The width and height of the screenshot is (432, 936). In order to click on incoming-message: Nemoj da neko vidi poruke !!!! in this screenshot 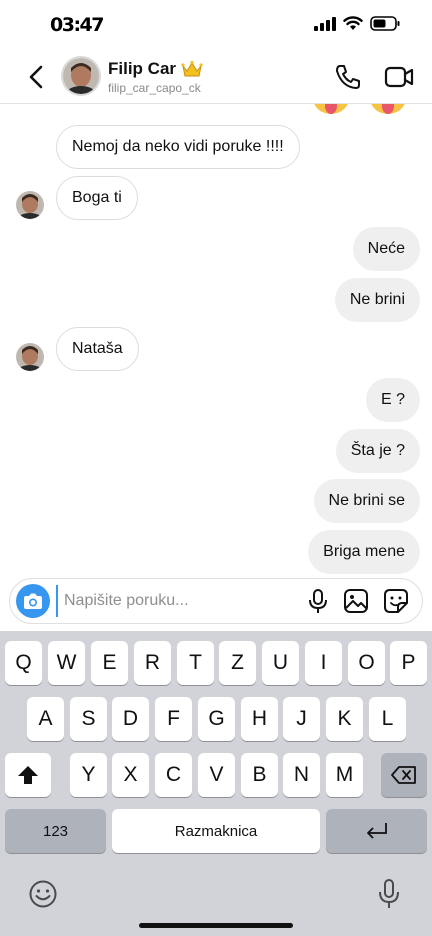, I will do `click(178, 147)`.